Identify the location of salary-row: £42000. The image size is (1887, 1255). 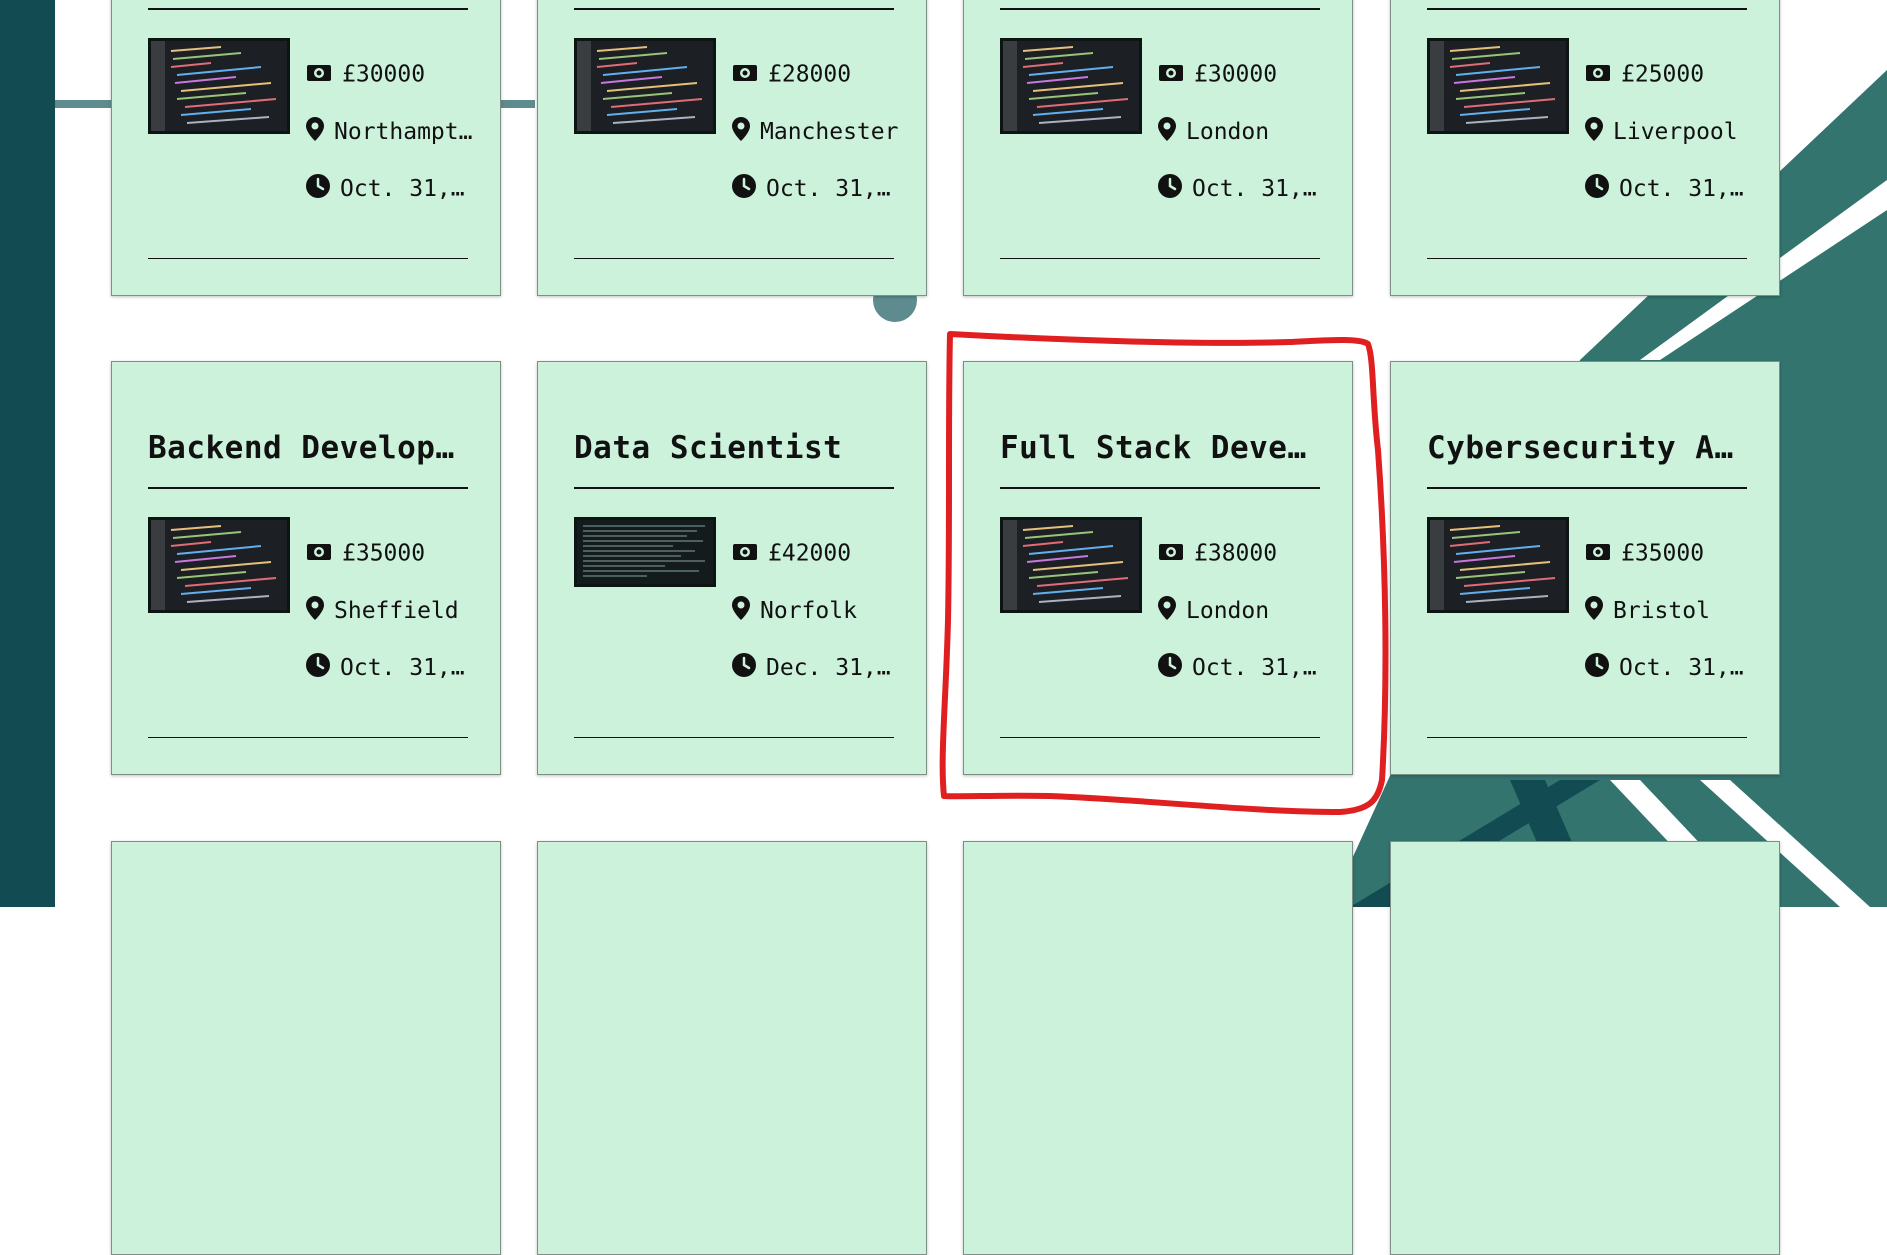
(818, 553).